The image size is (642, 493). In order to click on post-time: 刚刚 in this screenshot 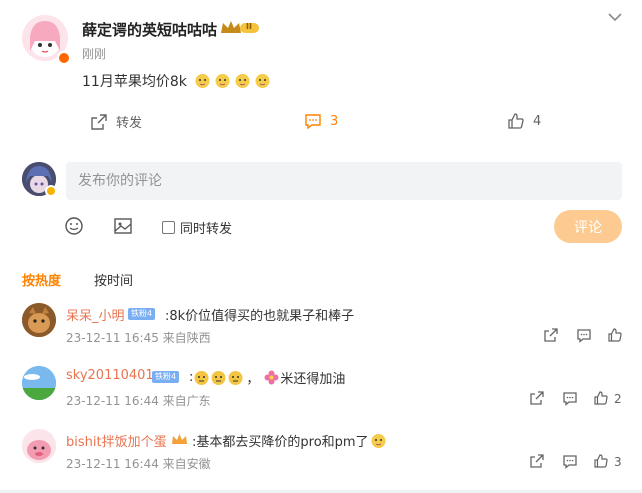, I will do `click(94, 54)`.